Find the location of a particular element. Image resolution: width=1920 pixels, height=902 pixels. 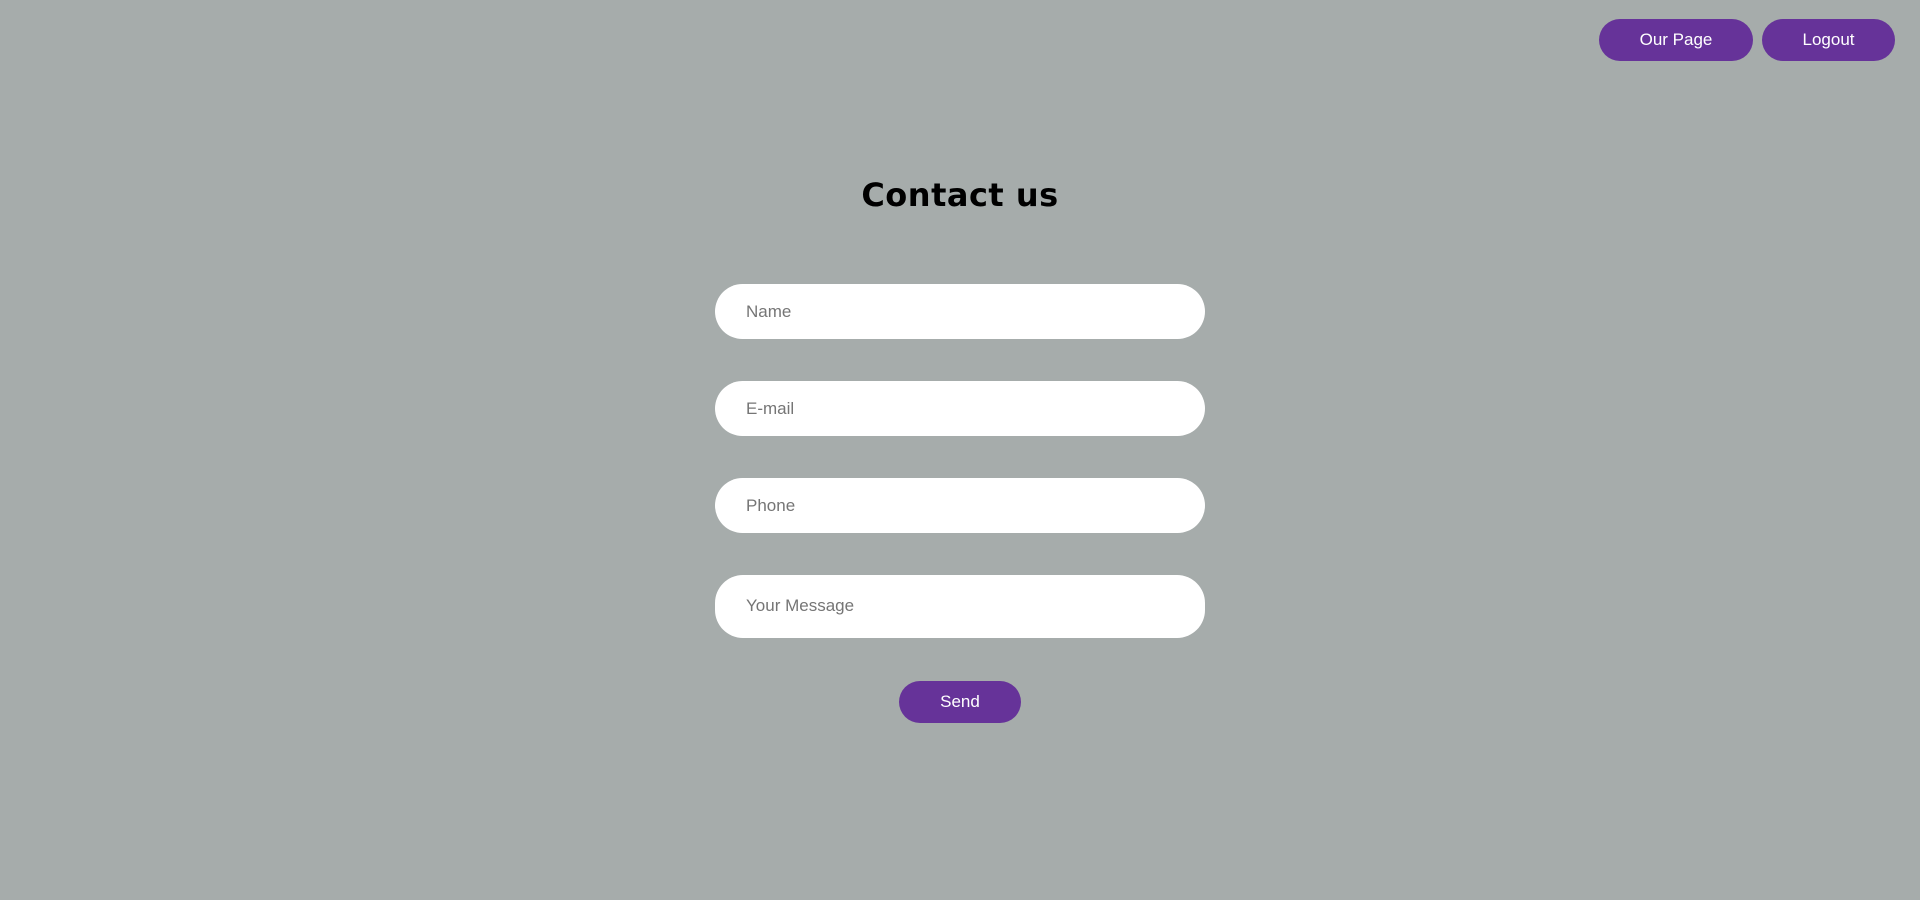

email-input is located at coordinates (960, 408).